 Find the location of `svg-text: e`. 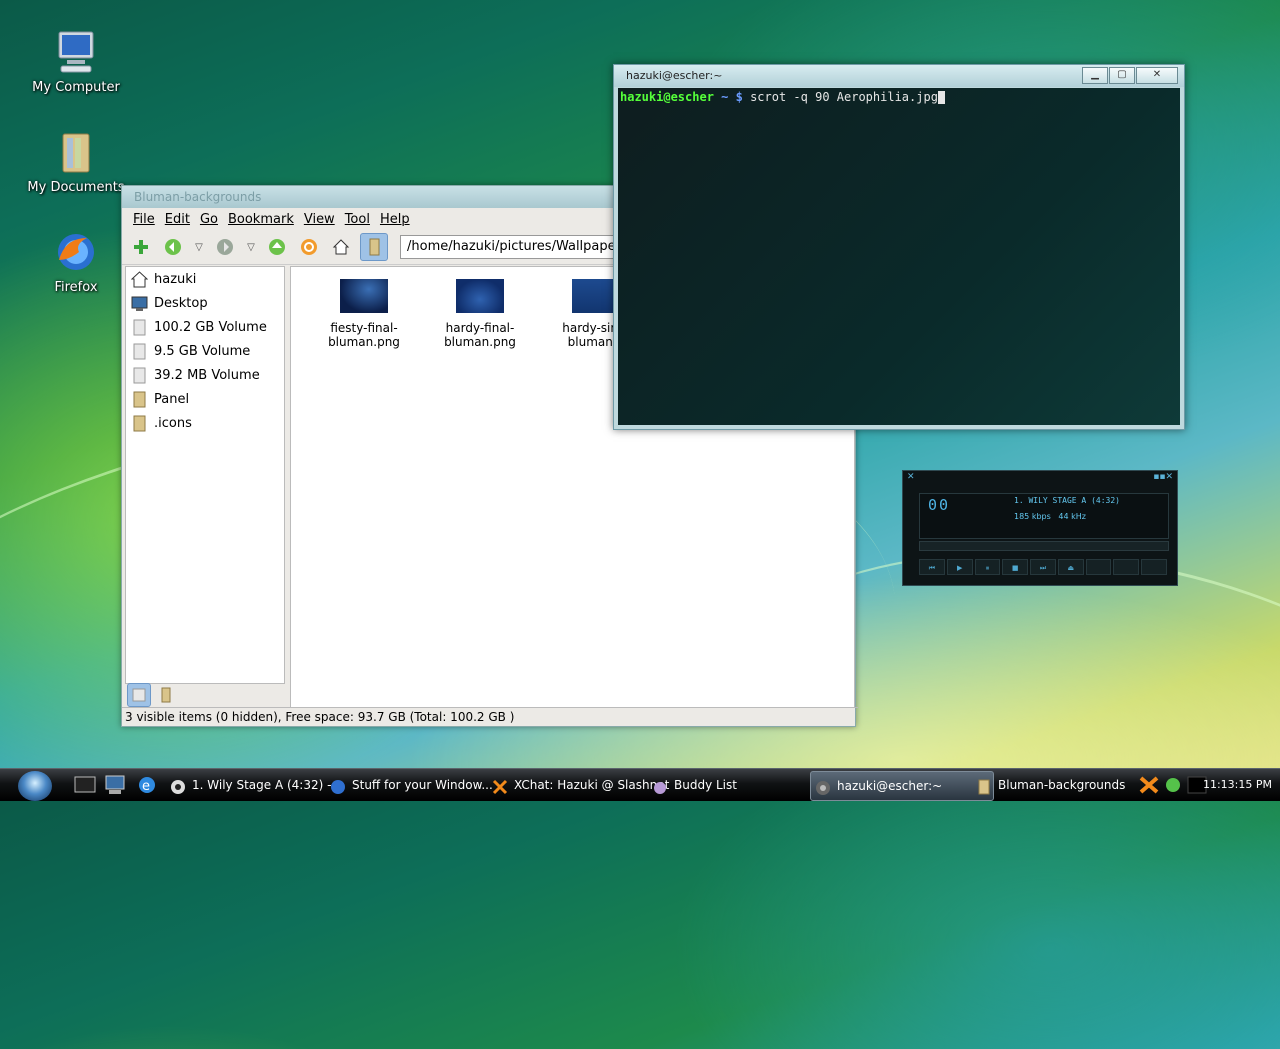

svg-text: e is located at coordinates (146, 786).